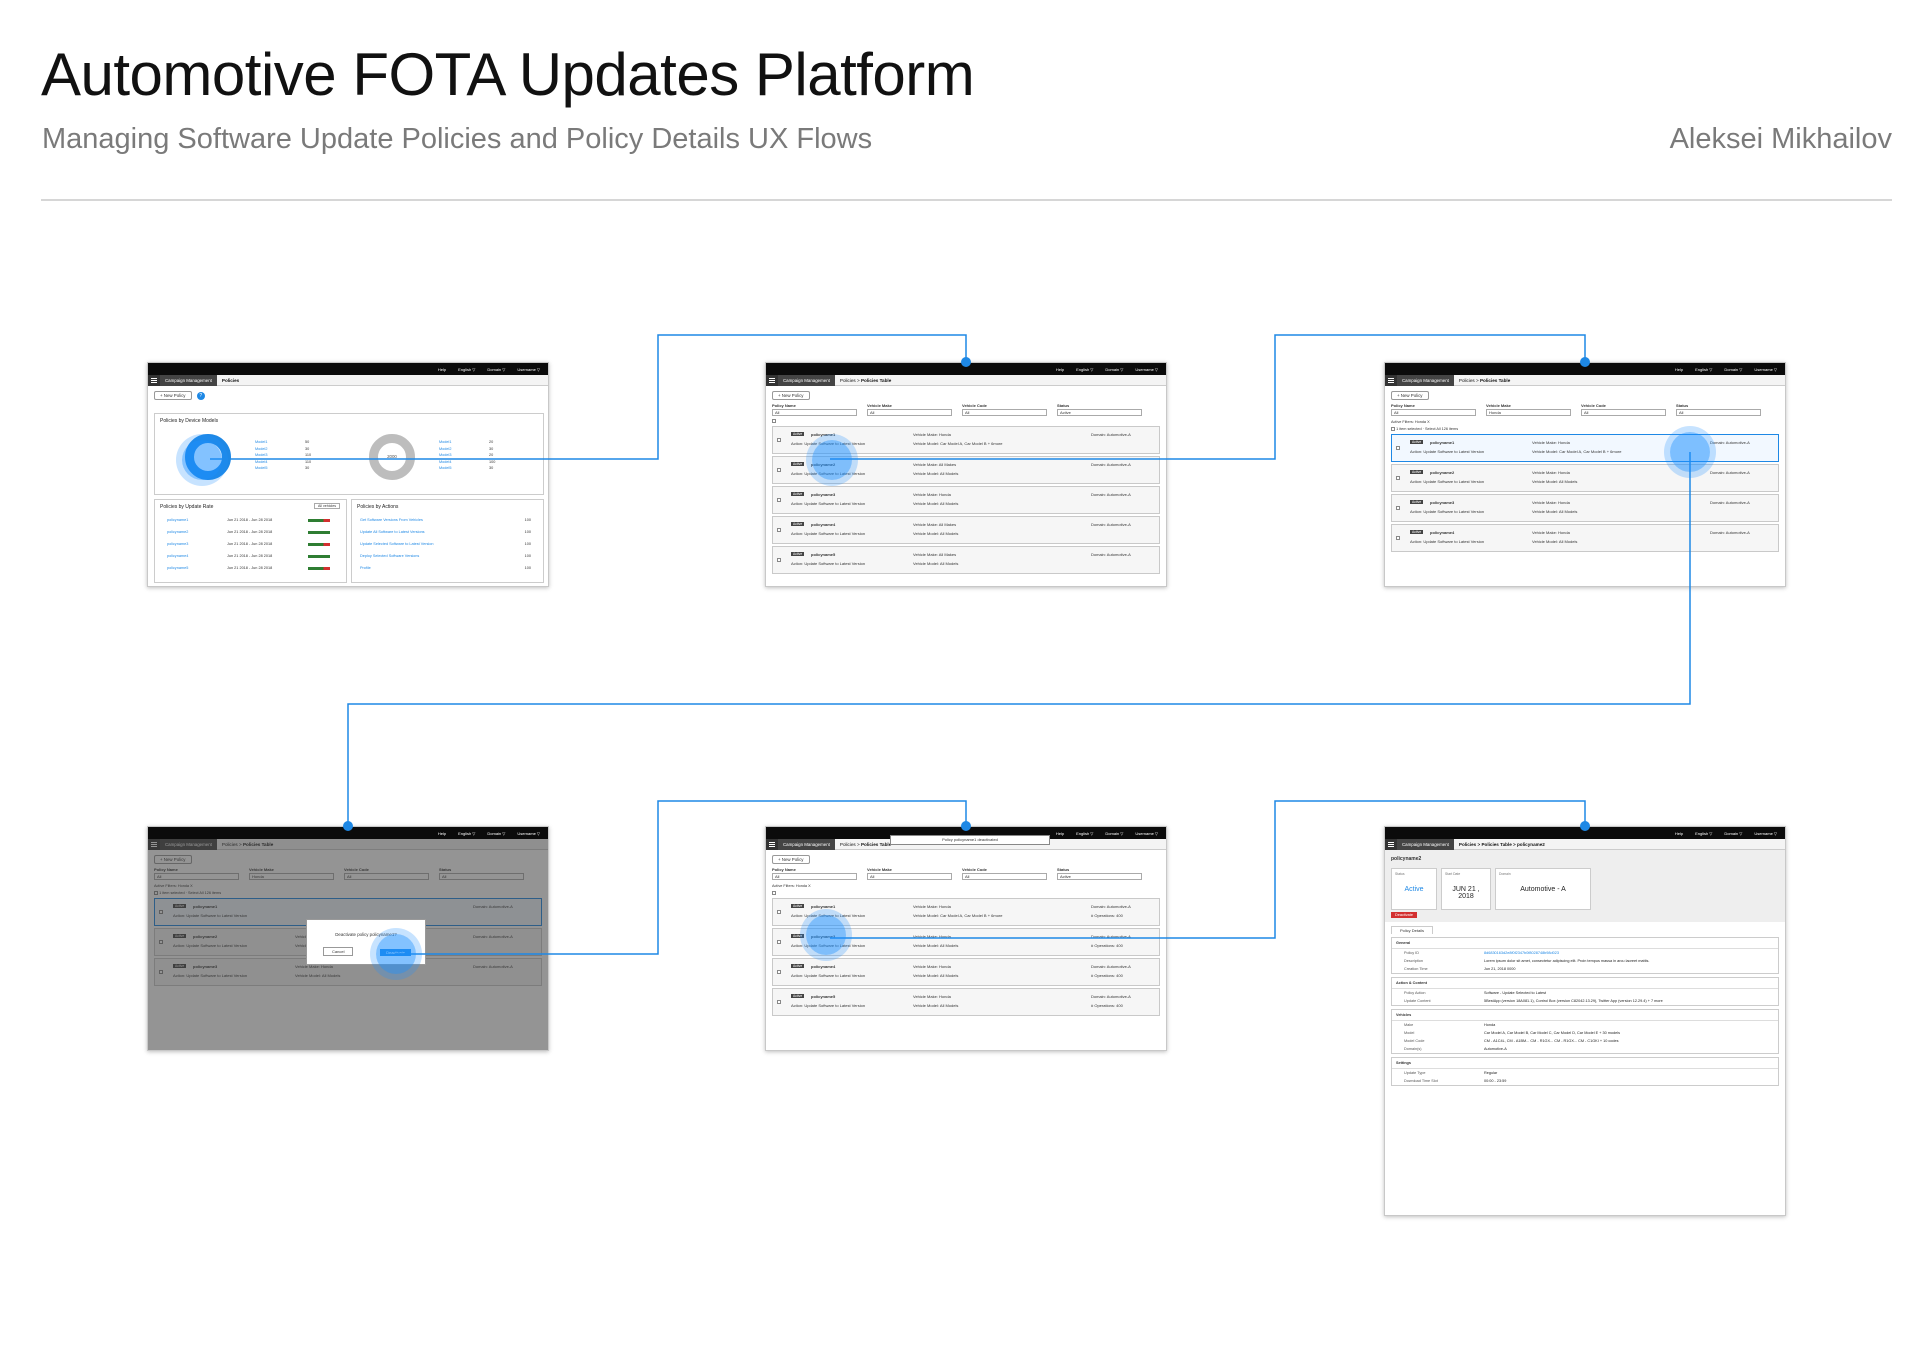 This screenshot has height=1360, width=1920. What do you see at coordinates (338, 951) in the screenshot?
I see `cancel-button: Cancel` at bounding box center [338, 951].